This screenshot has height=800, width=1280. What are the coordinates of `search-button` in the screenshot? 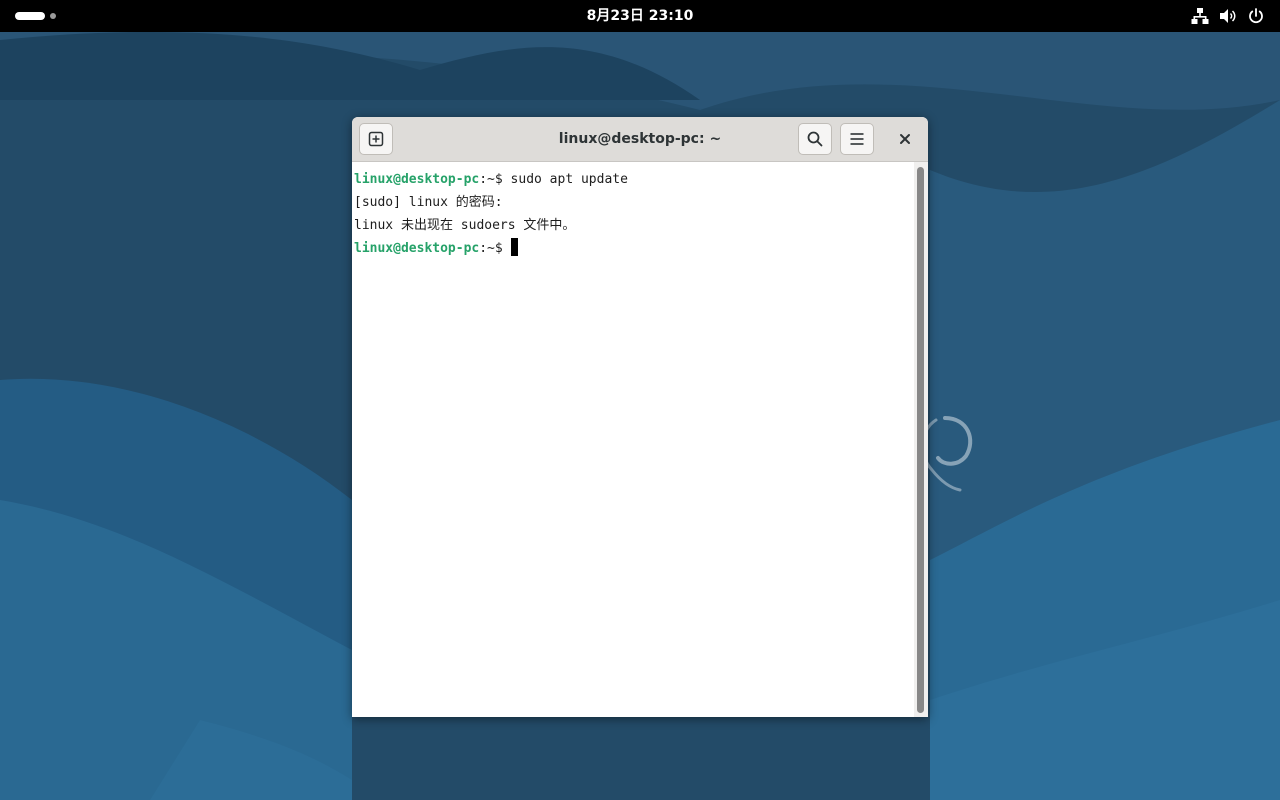 It's located at (815, 139).